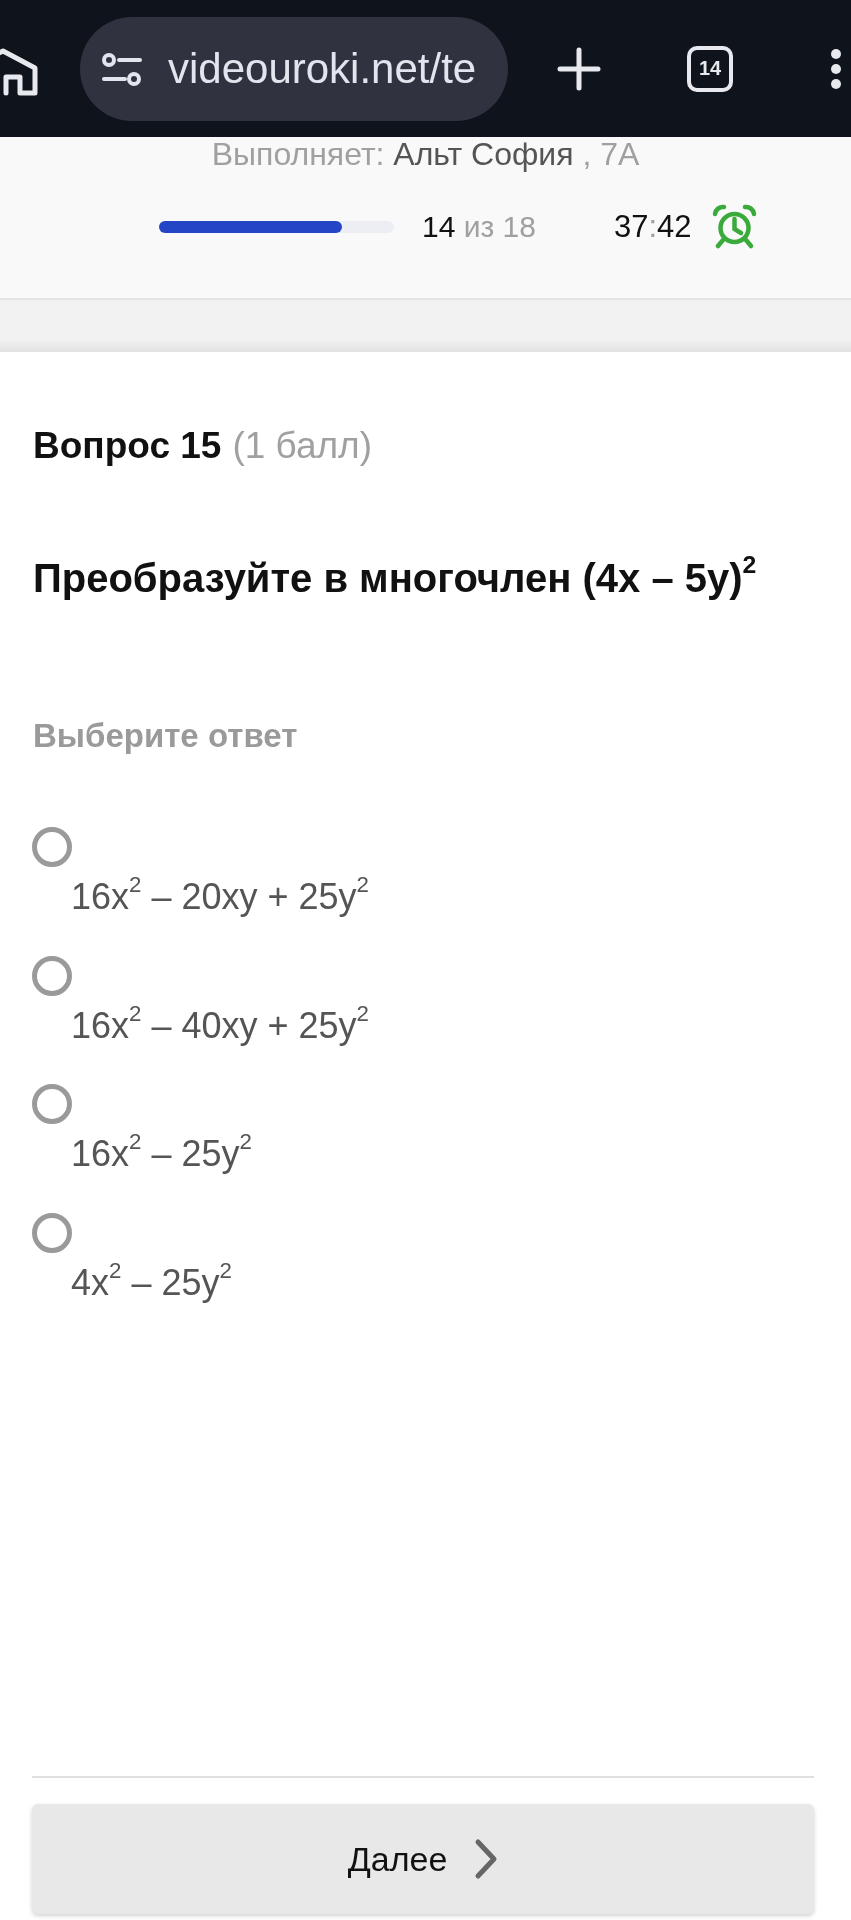 The height and width of the screenshot is (1920, 851). Describe the element at coordinates (579, 68) in the screenshot. I see `plus-icon` at that location.